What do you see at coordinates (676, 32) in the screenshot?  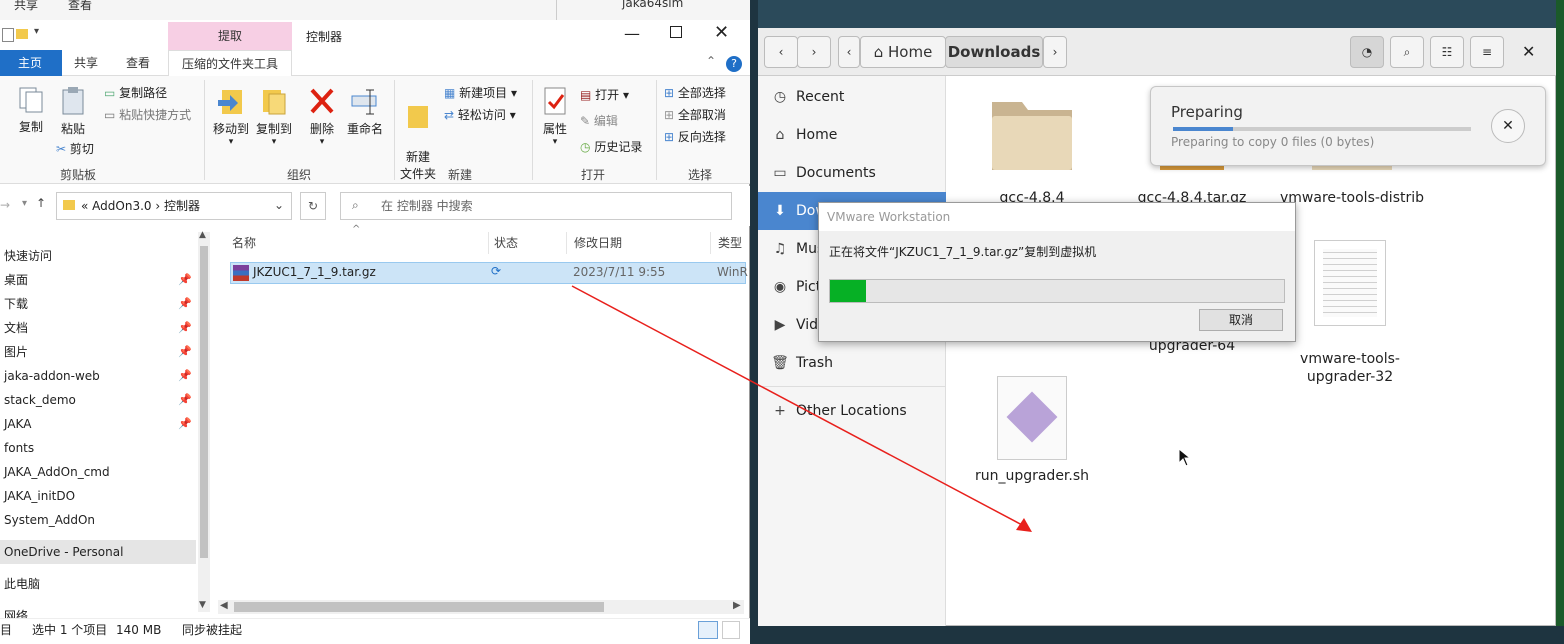 I see `maximize-icon` at bounding box center [676, 32].